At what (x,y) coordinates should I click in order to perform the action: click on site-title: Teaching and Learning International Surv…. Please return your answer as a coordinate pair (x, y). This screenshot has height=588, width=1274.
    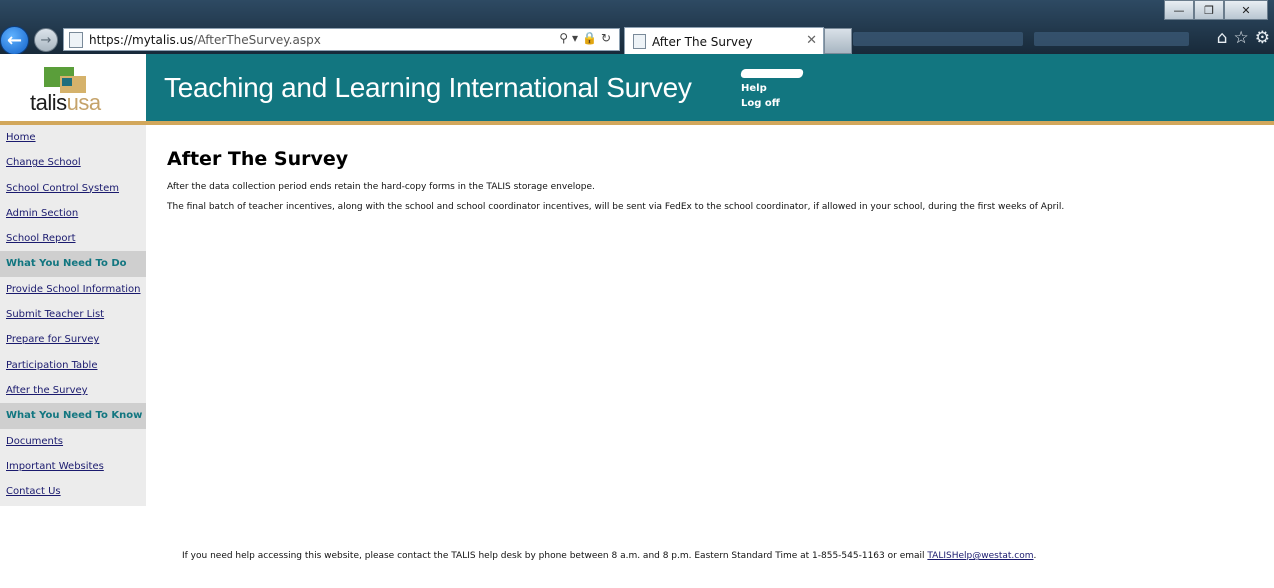
    Looking at the image, I should click on (428, 87).